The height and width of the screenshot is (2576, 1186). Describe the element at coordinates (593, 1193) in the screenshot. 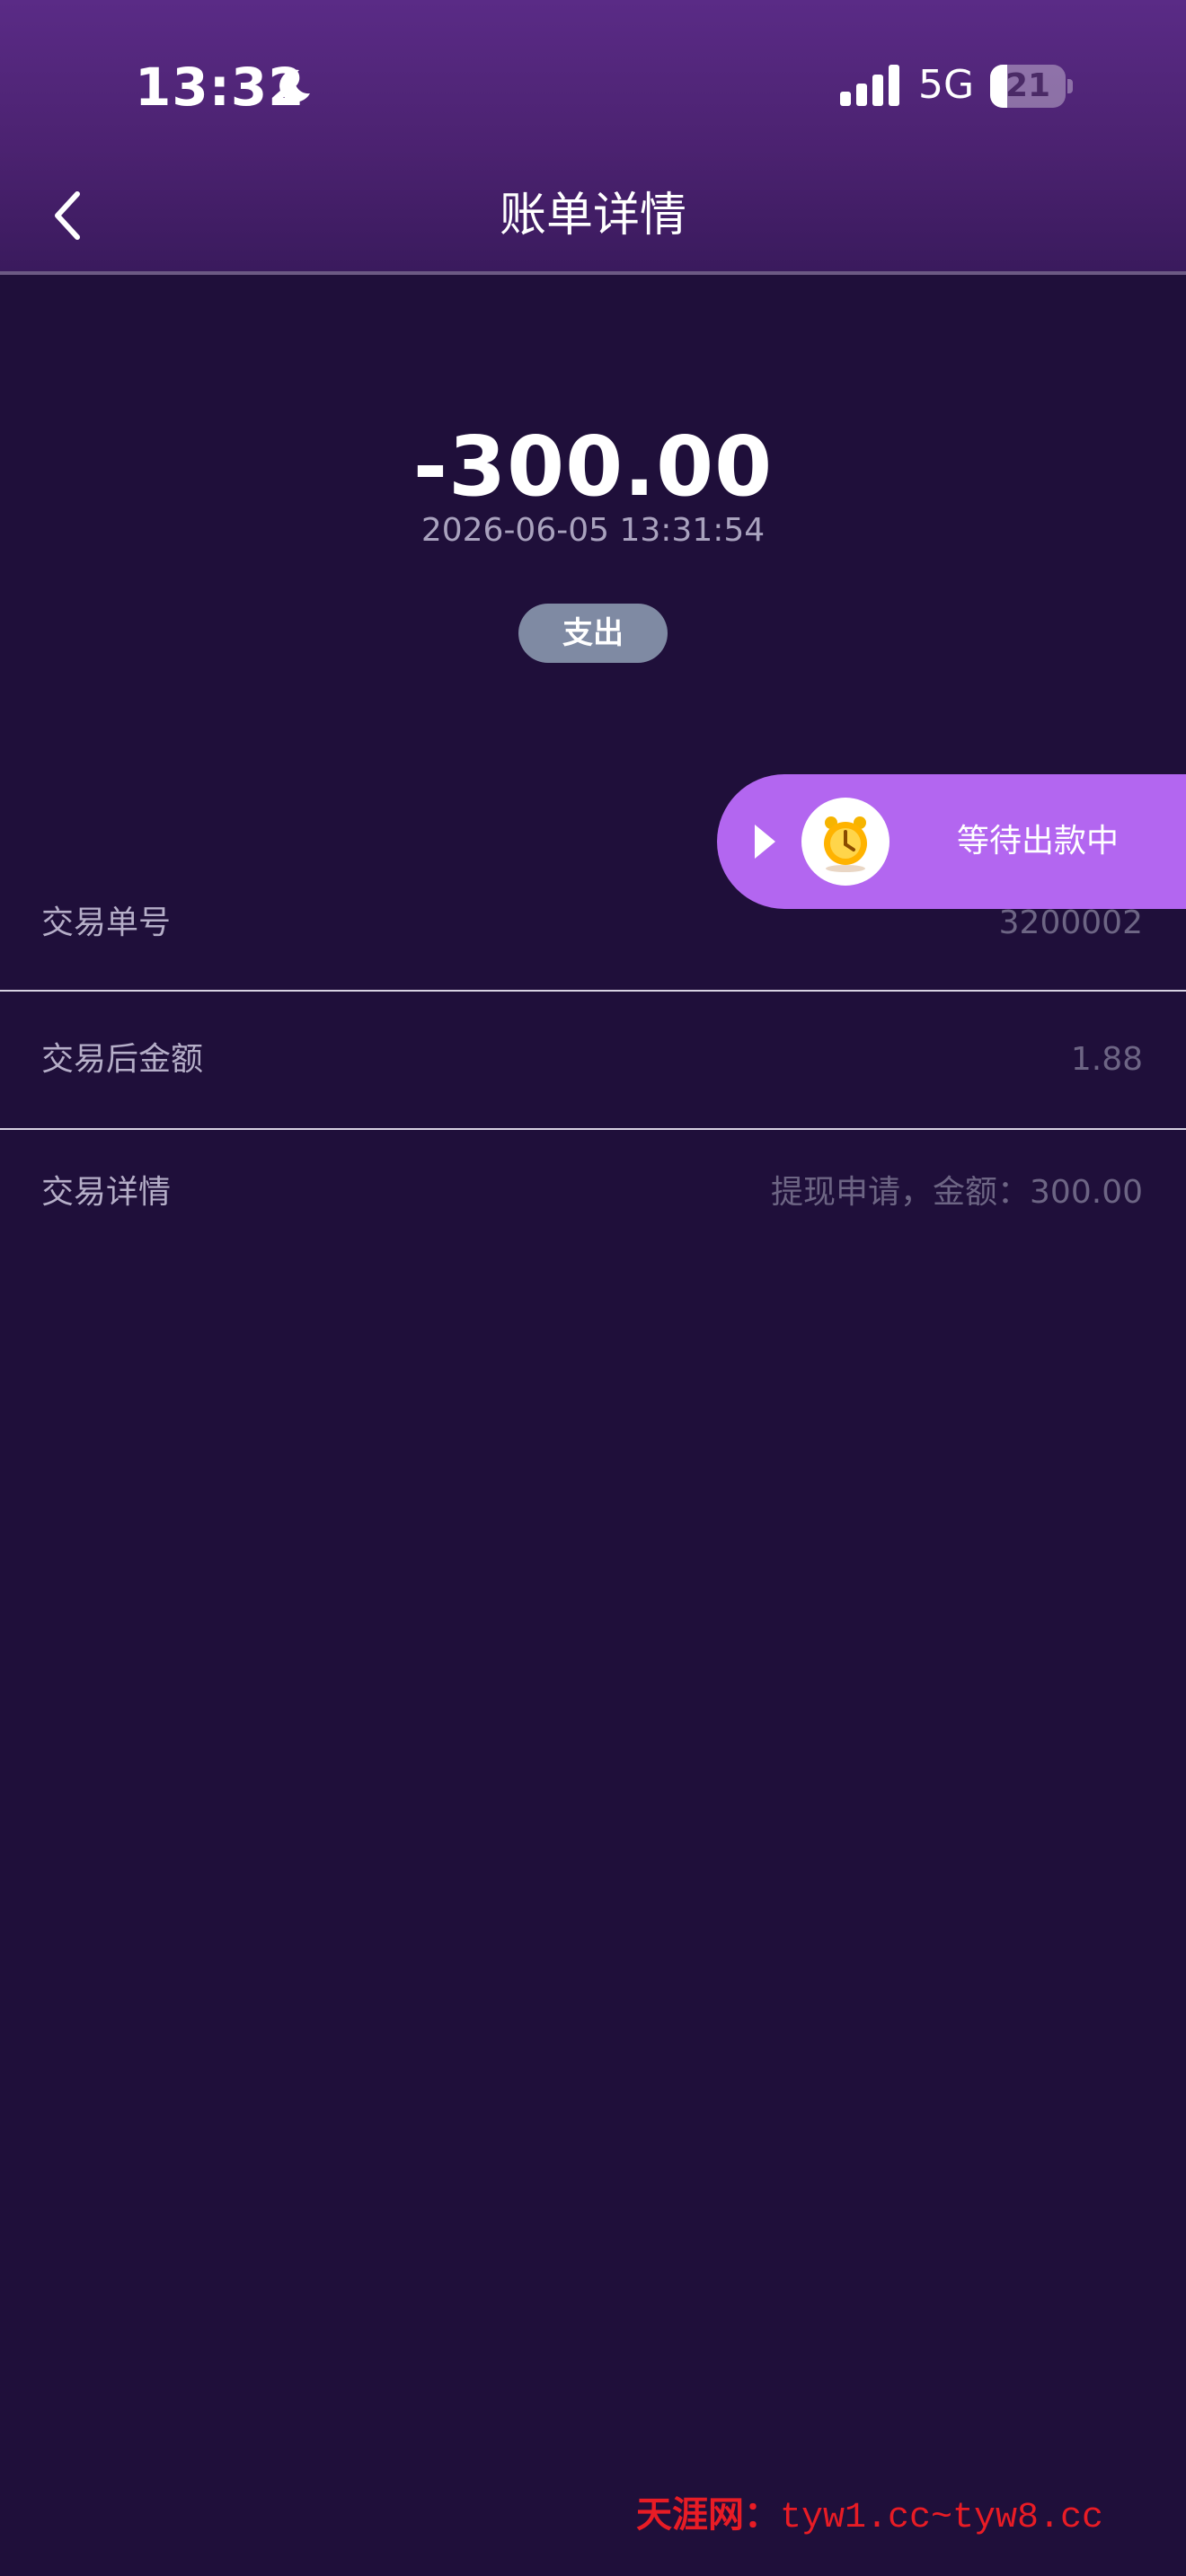

I see `detail-row-transaction-info: 交易详情 提现申请，金额：300.00` at that location.